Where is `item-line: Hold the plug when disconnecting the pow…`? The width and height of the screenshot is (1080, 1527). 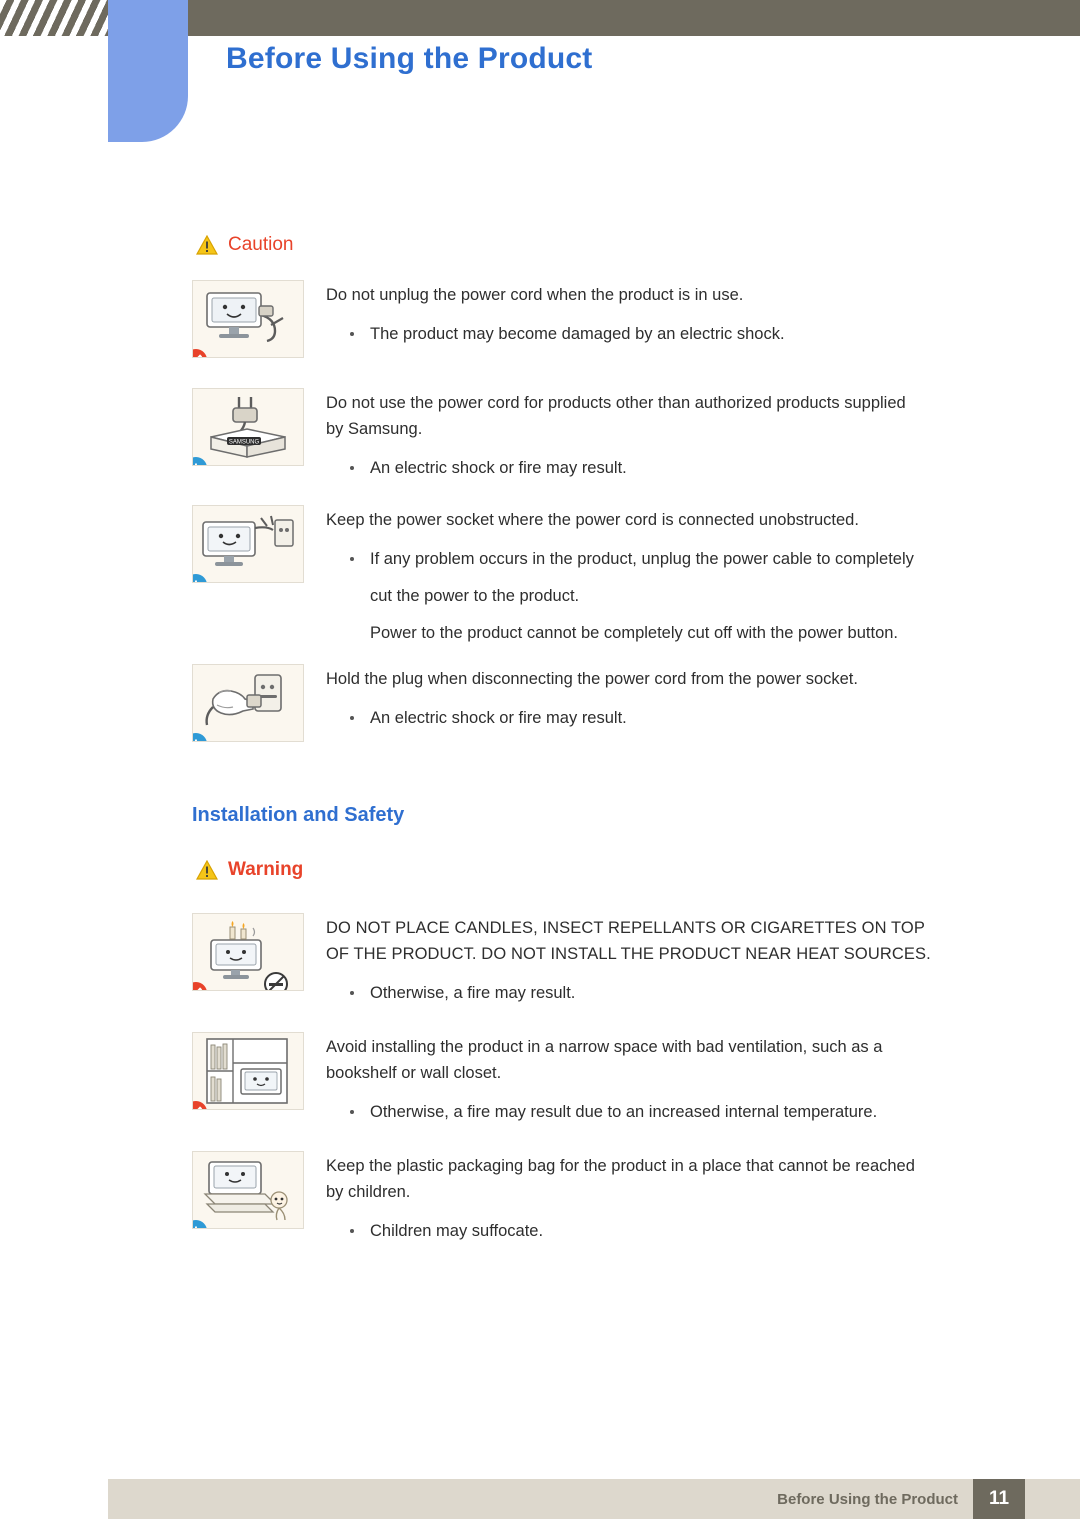 item-line: Hold the plug when disconnecting the pow… is located at coordinates (592, 679).